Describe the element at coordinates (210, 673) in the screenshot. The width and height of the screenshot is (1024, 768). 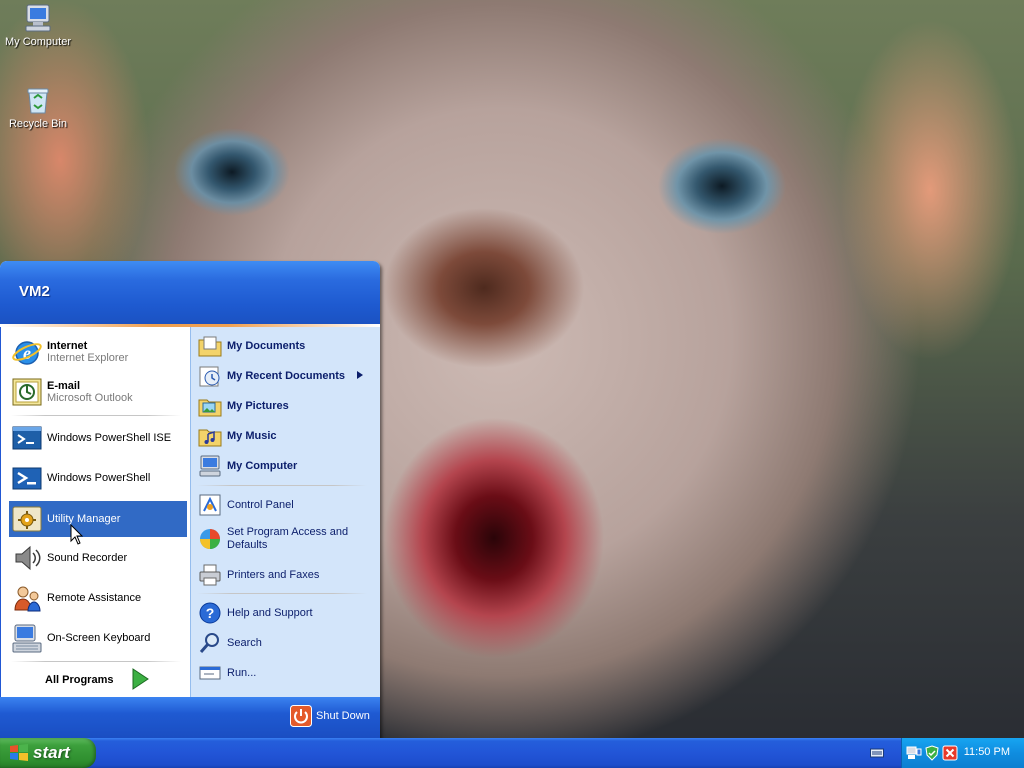
I see `run-icon` at that location.